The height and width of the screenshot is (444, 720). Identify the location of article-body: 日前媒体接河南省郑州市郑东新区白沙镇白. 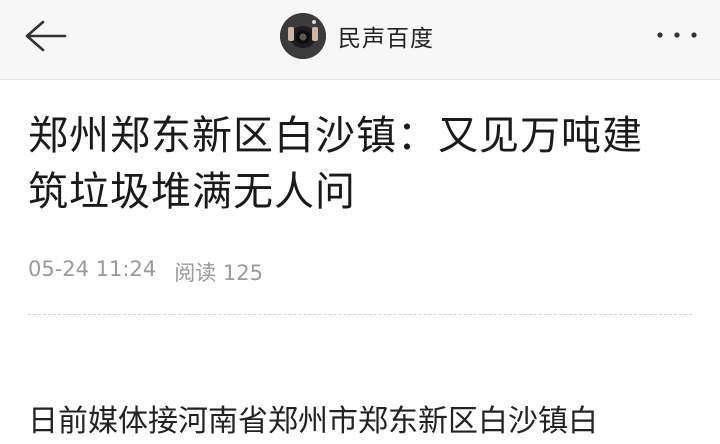
(313, 421).